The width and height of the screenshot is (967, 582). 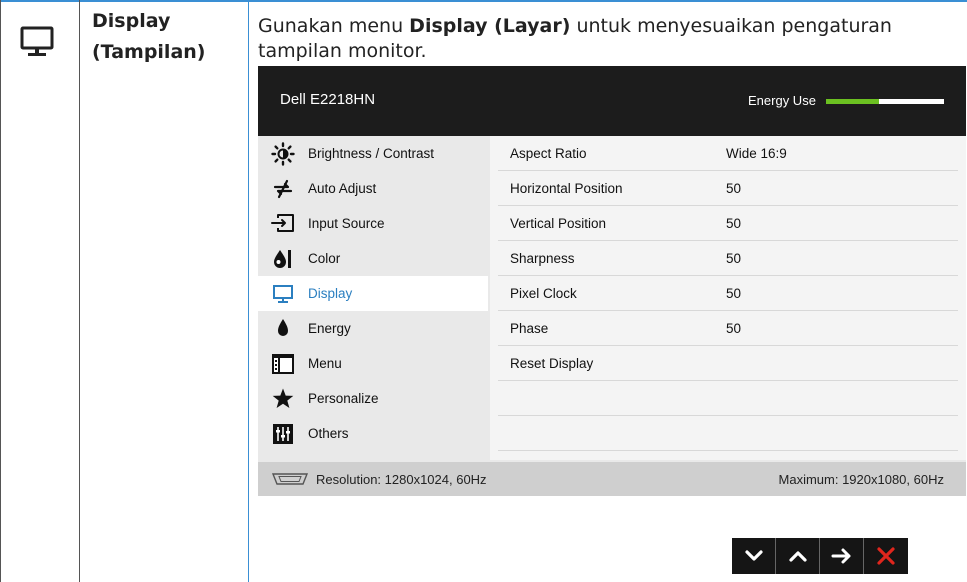 What do you see at coordinates (373, 258) in the screenshot?
I see `menu-item-color: Color` at bounding box center [373, 258].